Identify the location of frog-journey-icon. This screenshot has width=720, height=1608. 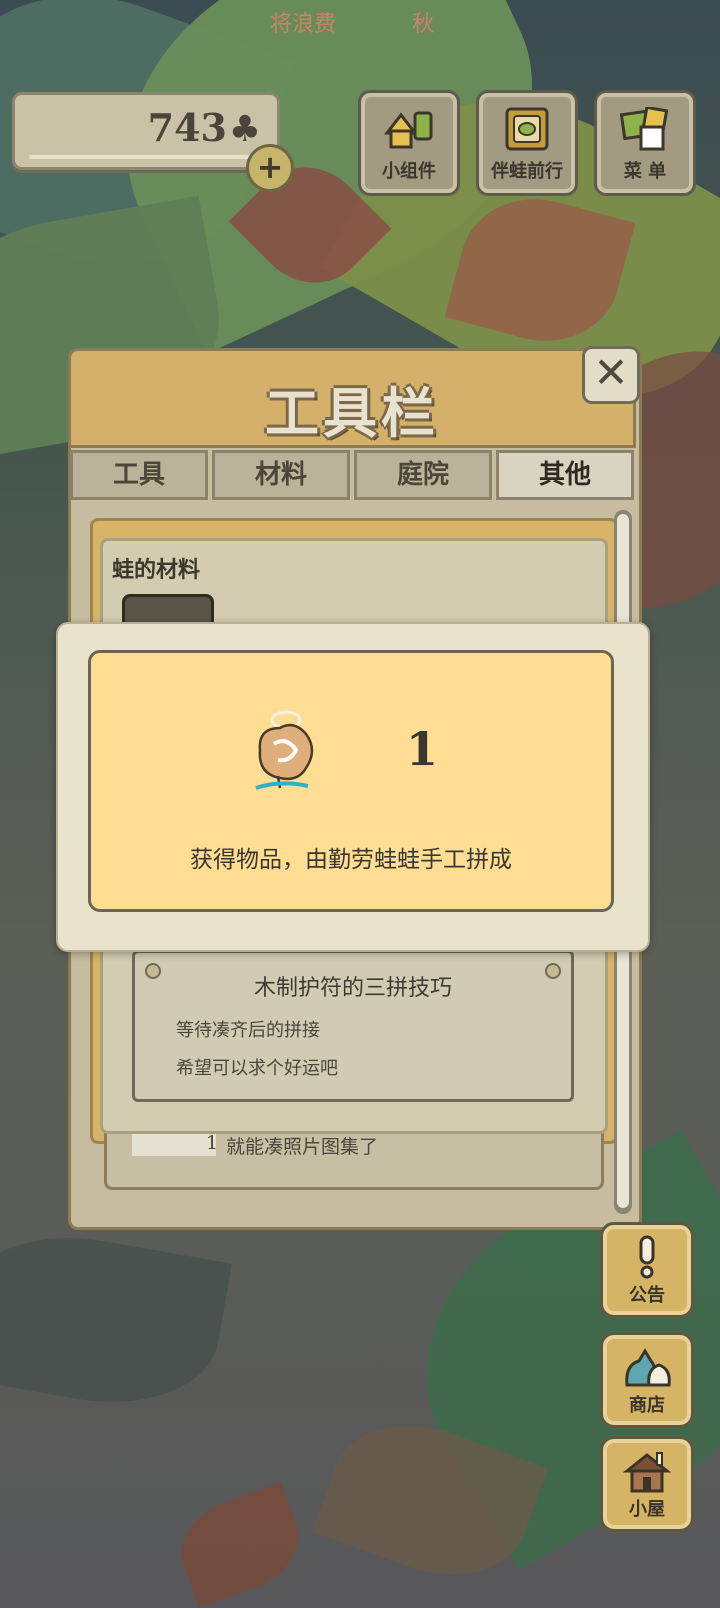
(527, 129).